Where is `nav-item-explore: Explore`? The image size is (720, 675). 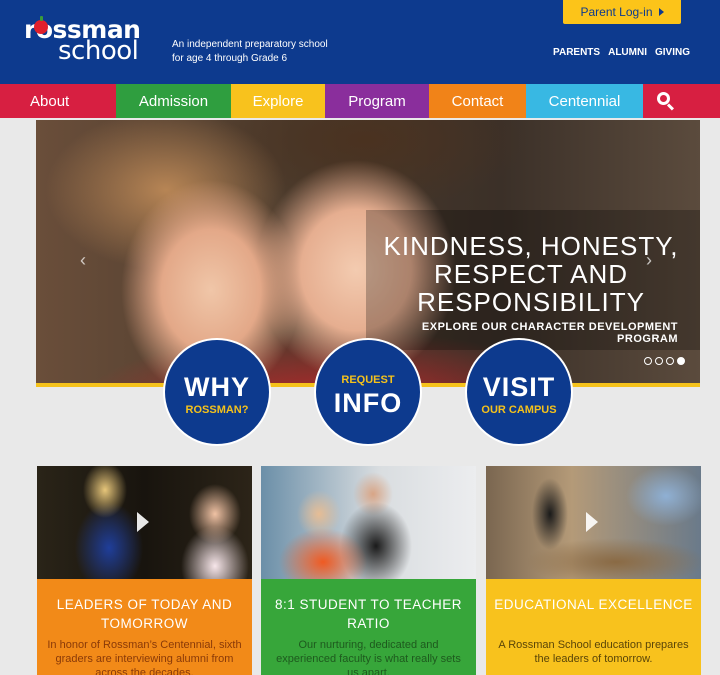
nav-item-explore: Explore is located at coordinates (278, 101).